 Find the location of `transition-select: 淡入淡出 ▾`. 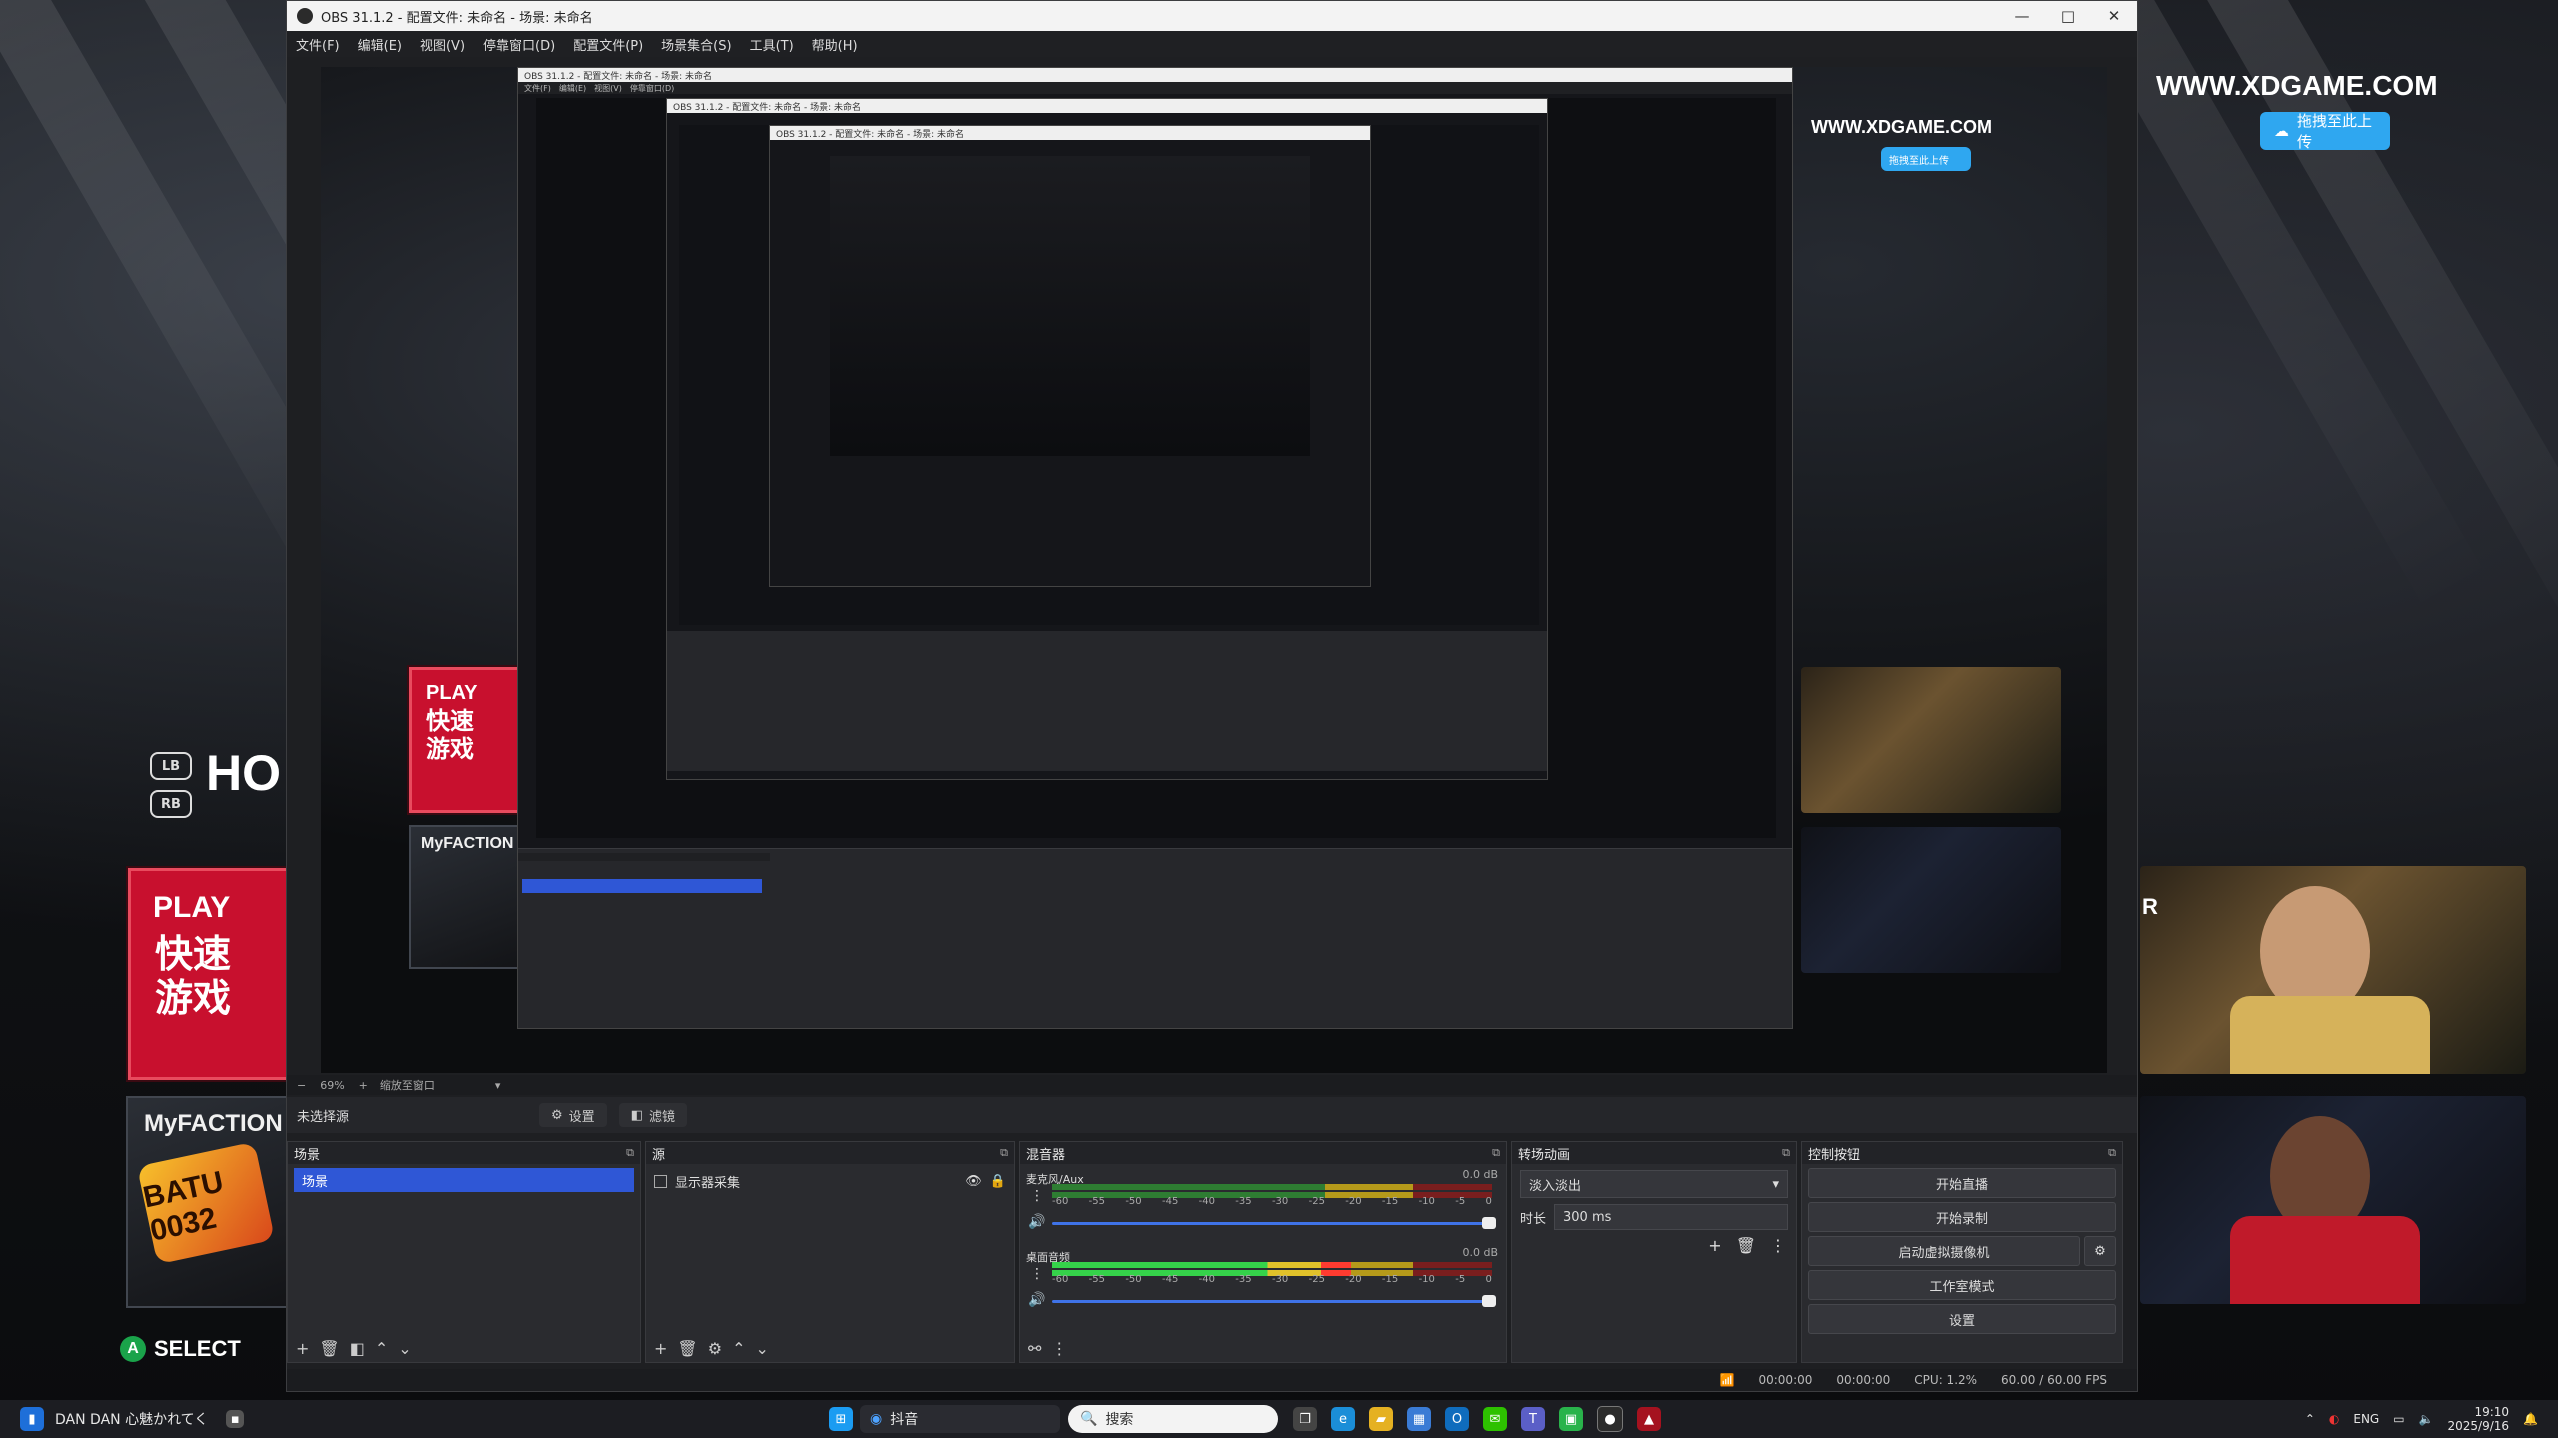

transition-select: 淡入淡出 ▾ is located at coordinates (1654, 1184).